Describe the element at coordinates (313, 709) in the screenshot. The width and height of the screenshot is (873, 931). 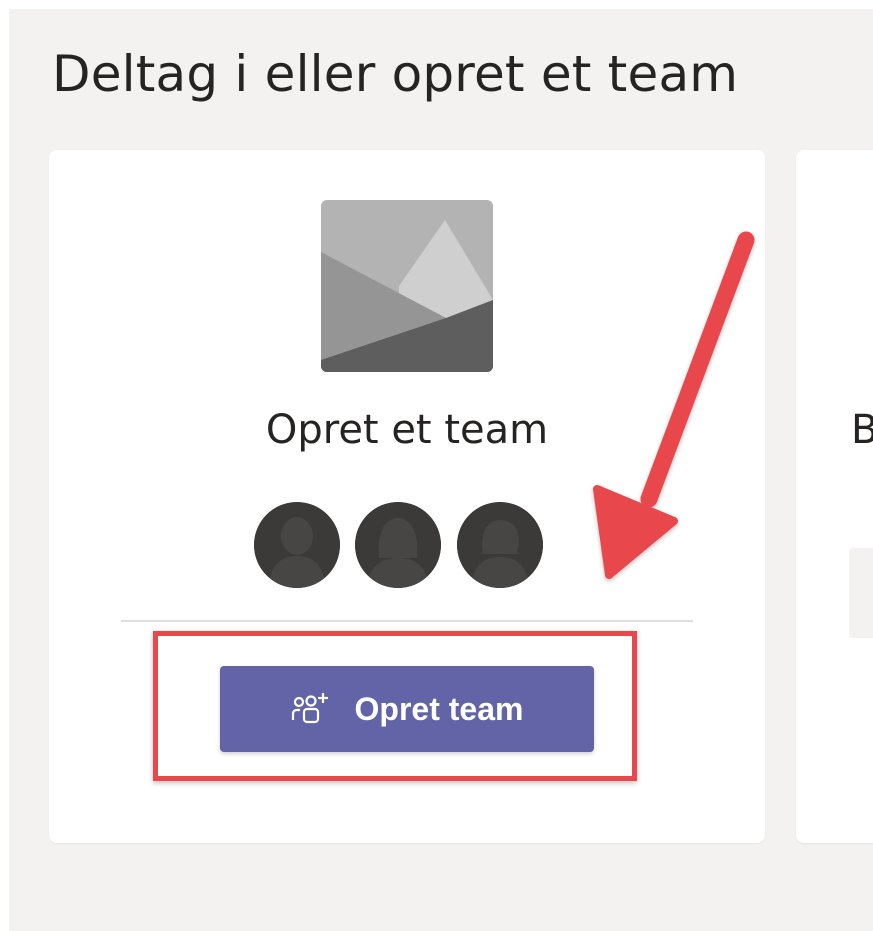
I see `add-team-icon` at that location.